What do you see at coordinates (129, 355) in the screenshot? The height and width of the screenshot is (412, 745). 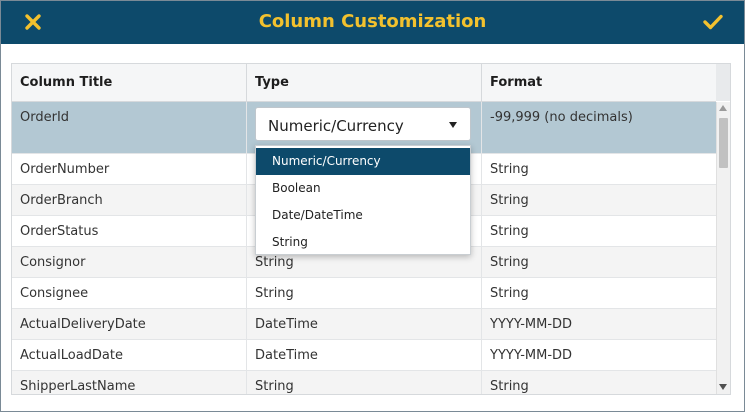 I see `cell-column-title: ActualLoadDate` at bounding box center [129, 355].